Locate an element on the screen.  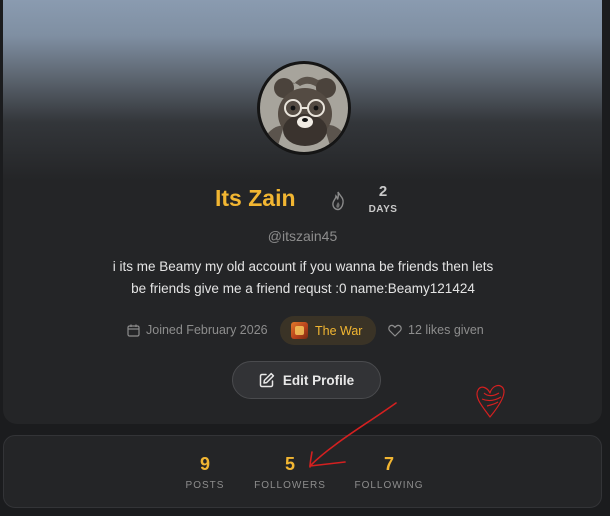
likes-given: 12 likes given is located at coordinates (436, 330).